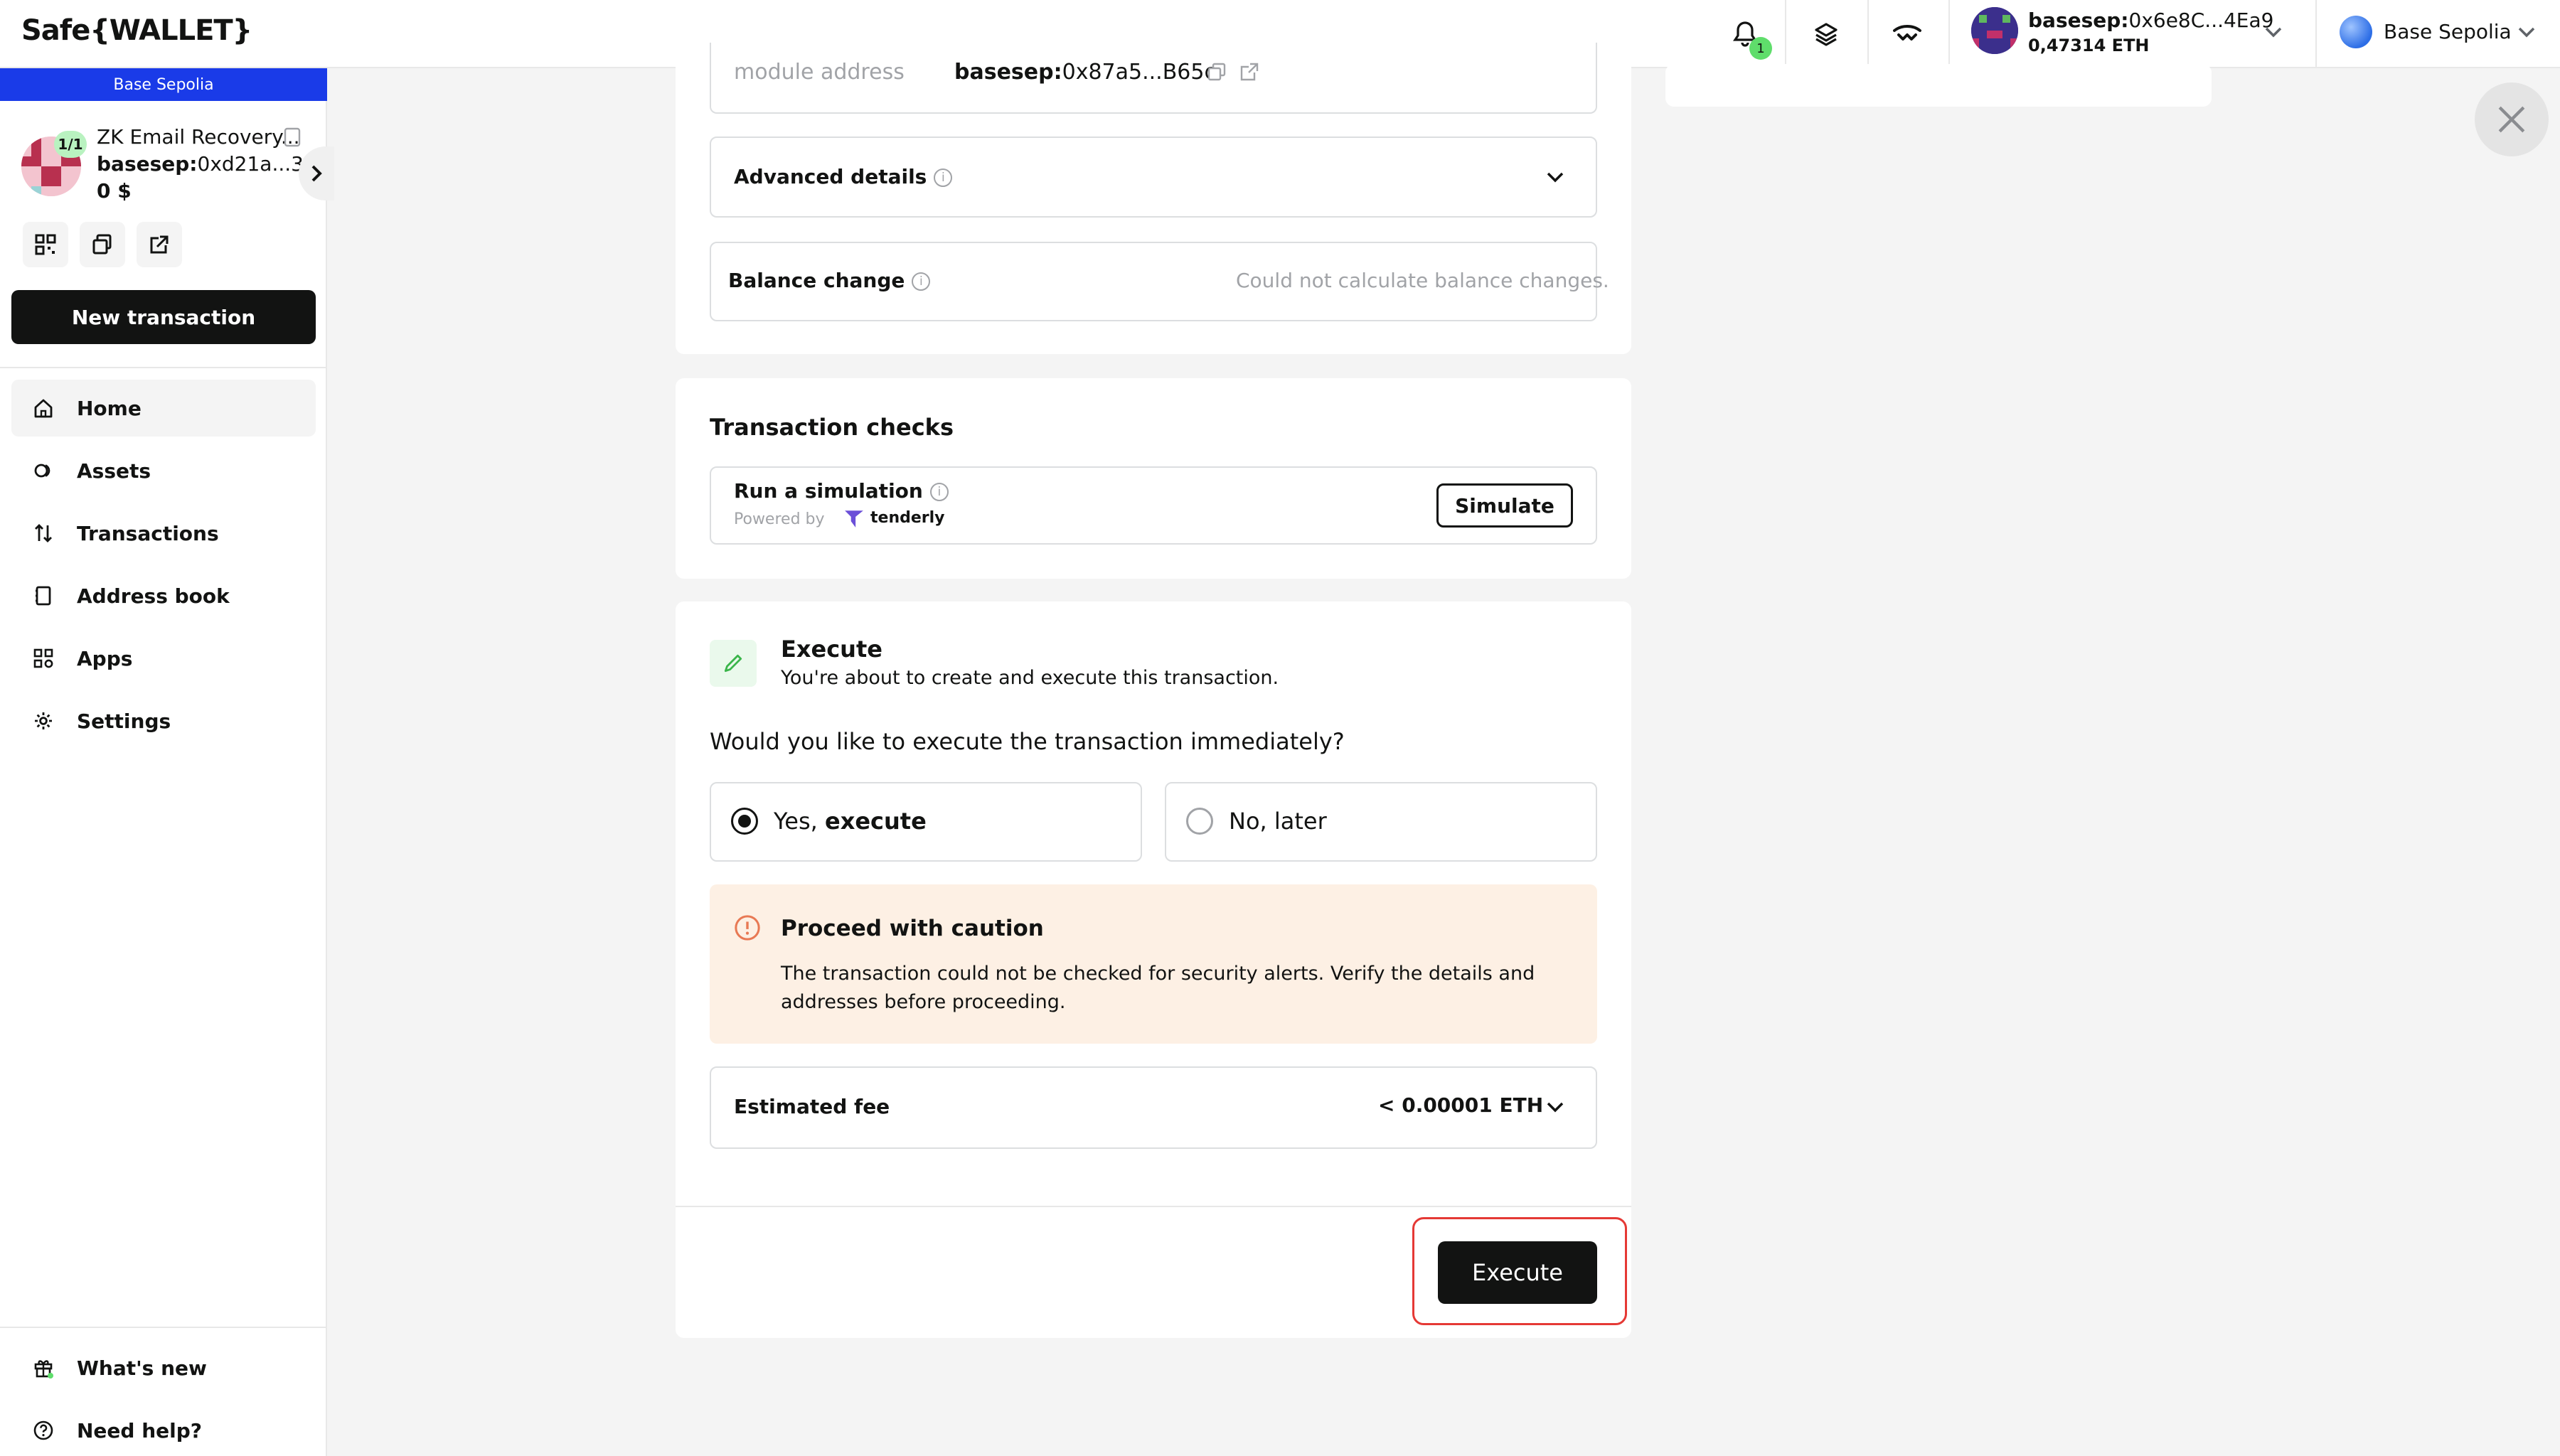 The width and height of the screenshot is (2560, 1456). What do you see at coordinates (2150, 20) in the screenshot?
I see `account-address: basesep:0x6e8C...4Ea9` at bounding box center [2150, 20].